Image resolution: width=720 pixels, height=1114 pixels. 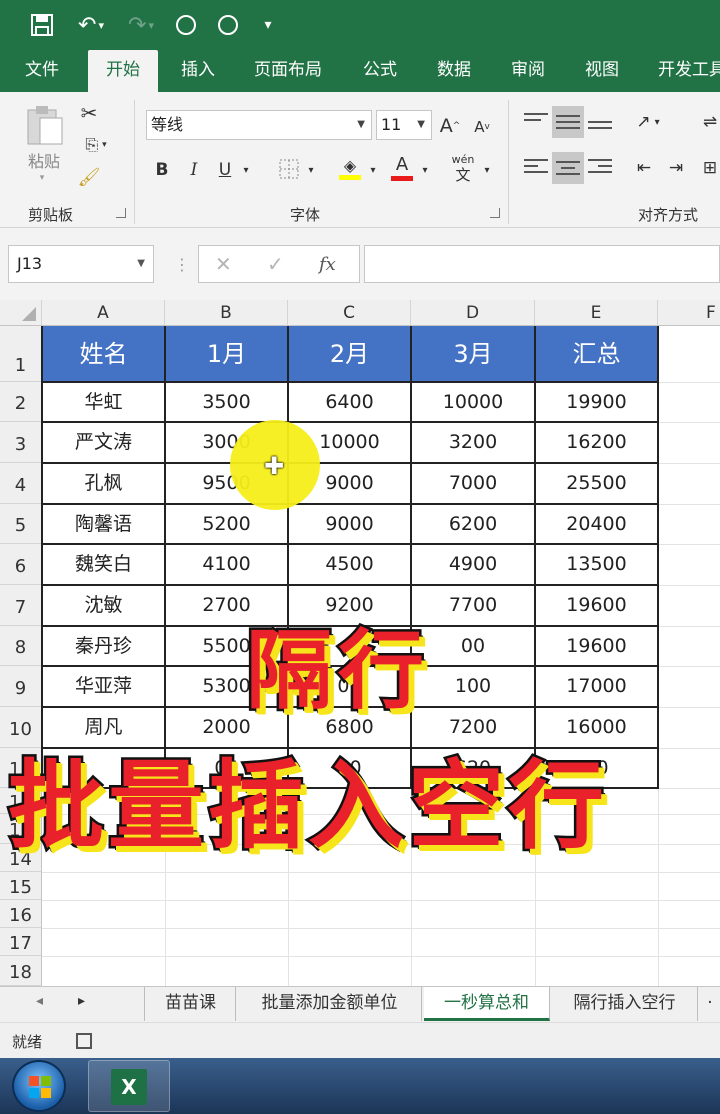 What do you see at coordinates (487, 1004) in the screenshot?
I see `sheet-tab-active: 一秒算总和` at bounding box center [487, 1004].